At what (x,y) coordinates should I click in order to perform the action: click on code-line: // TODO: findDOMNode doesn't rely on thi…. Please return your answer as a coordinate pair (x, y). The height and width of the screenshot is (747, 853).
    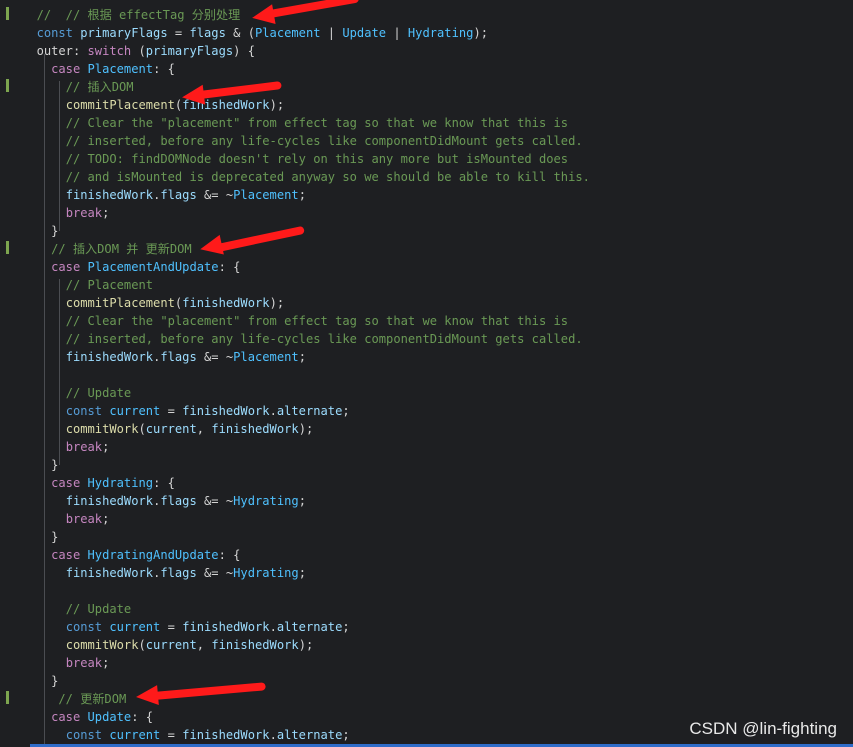
    Looking at the image, I should click on (426, 159).